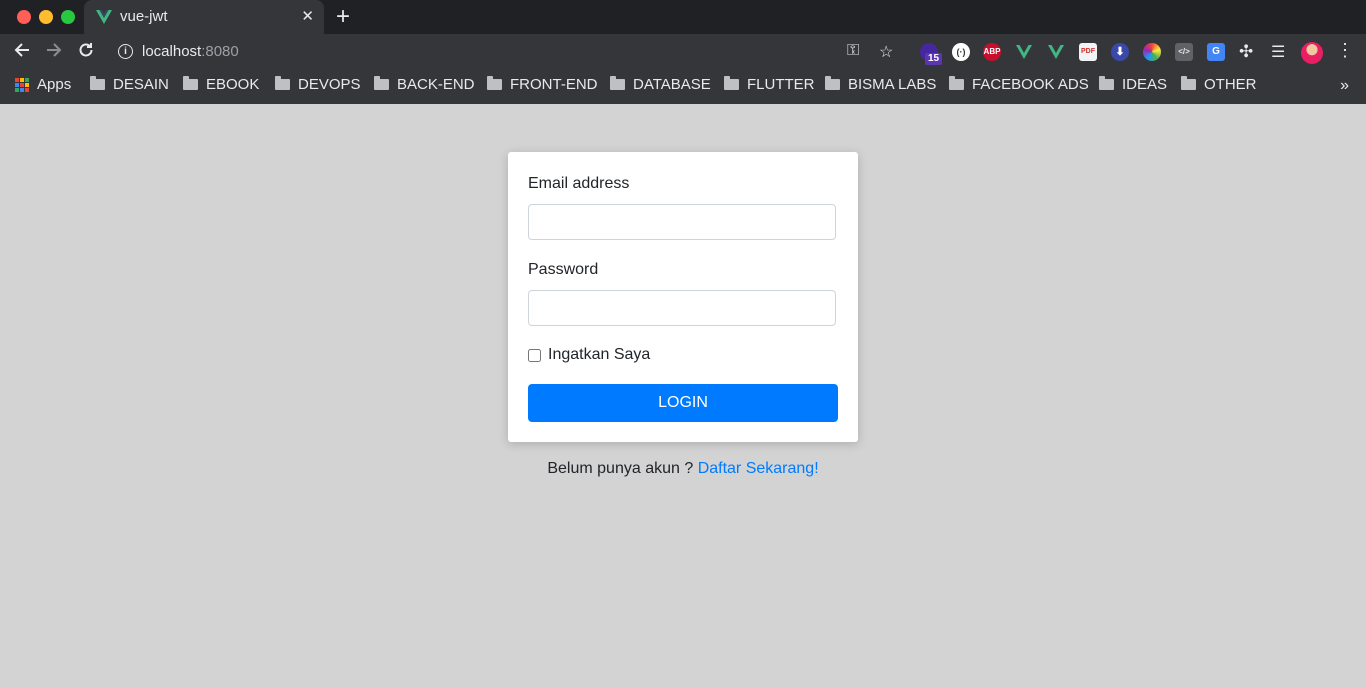  What do you see at coordinates (144, 16) in the screenshot?
I see `tab-title: vue-jwt` at bounding box center [144, 16].